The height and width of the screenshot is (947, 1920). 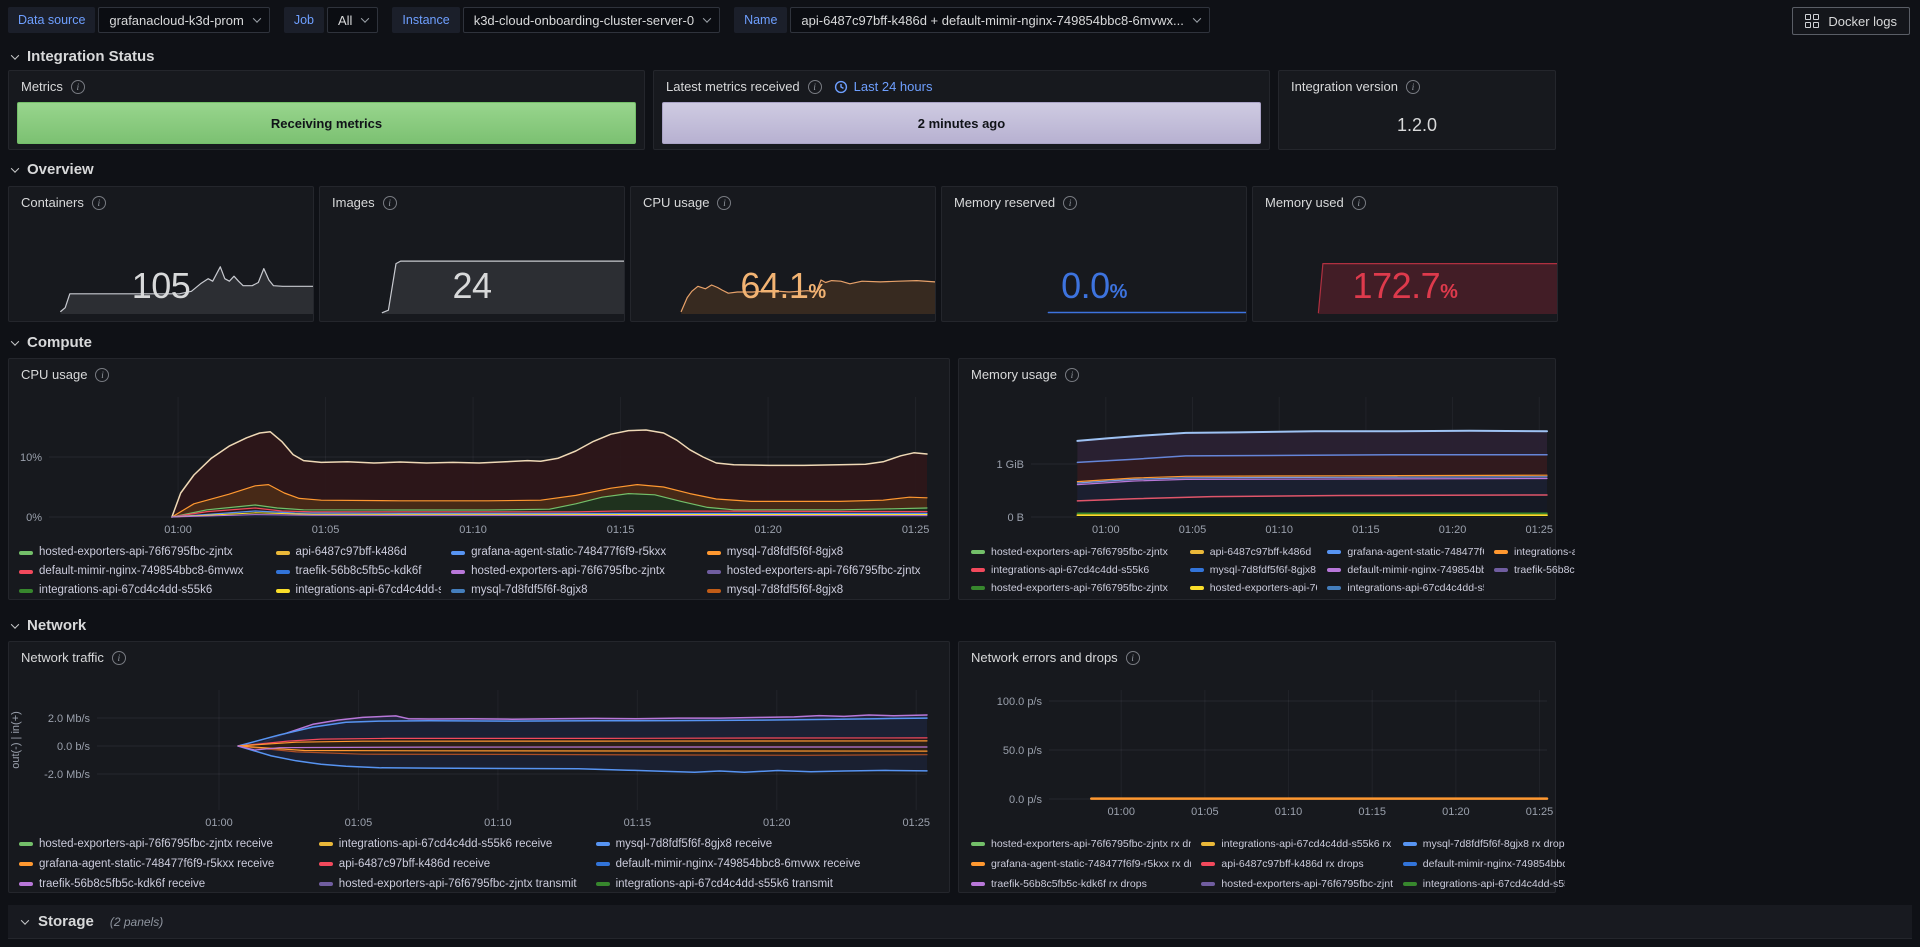 I want to click on instance-select: k3d-cloud-onboarding-cluster-server-0, so click(x=591, y=20).